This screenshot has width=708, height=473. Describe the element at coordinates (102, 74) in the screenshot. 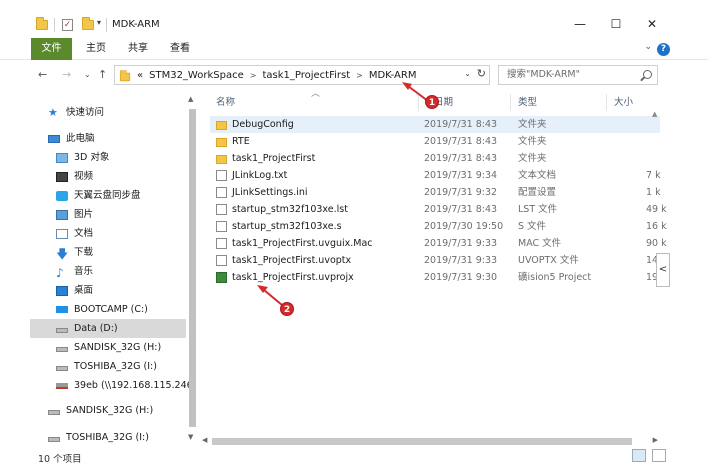

I see `up-icon: ↑` at that location.